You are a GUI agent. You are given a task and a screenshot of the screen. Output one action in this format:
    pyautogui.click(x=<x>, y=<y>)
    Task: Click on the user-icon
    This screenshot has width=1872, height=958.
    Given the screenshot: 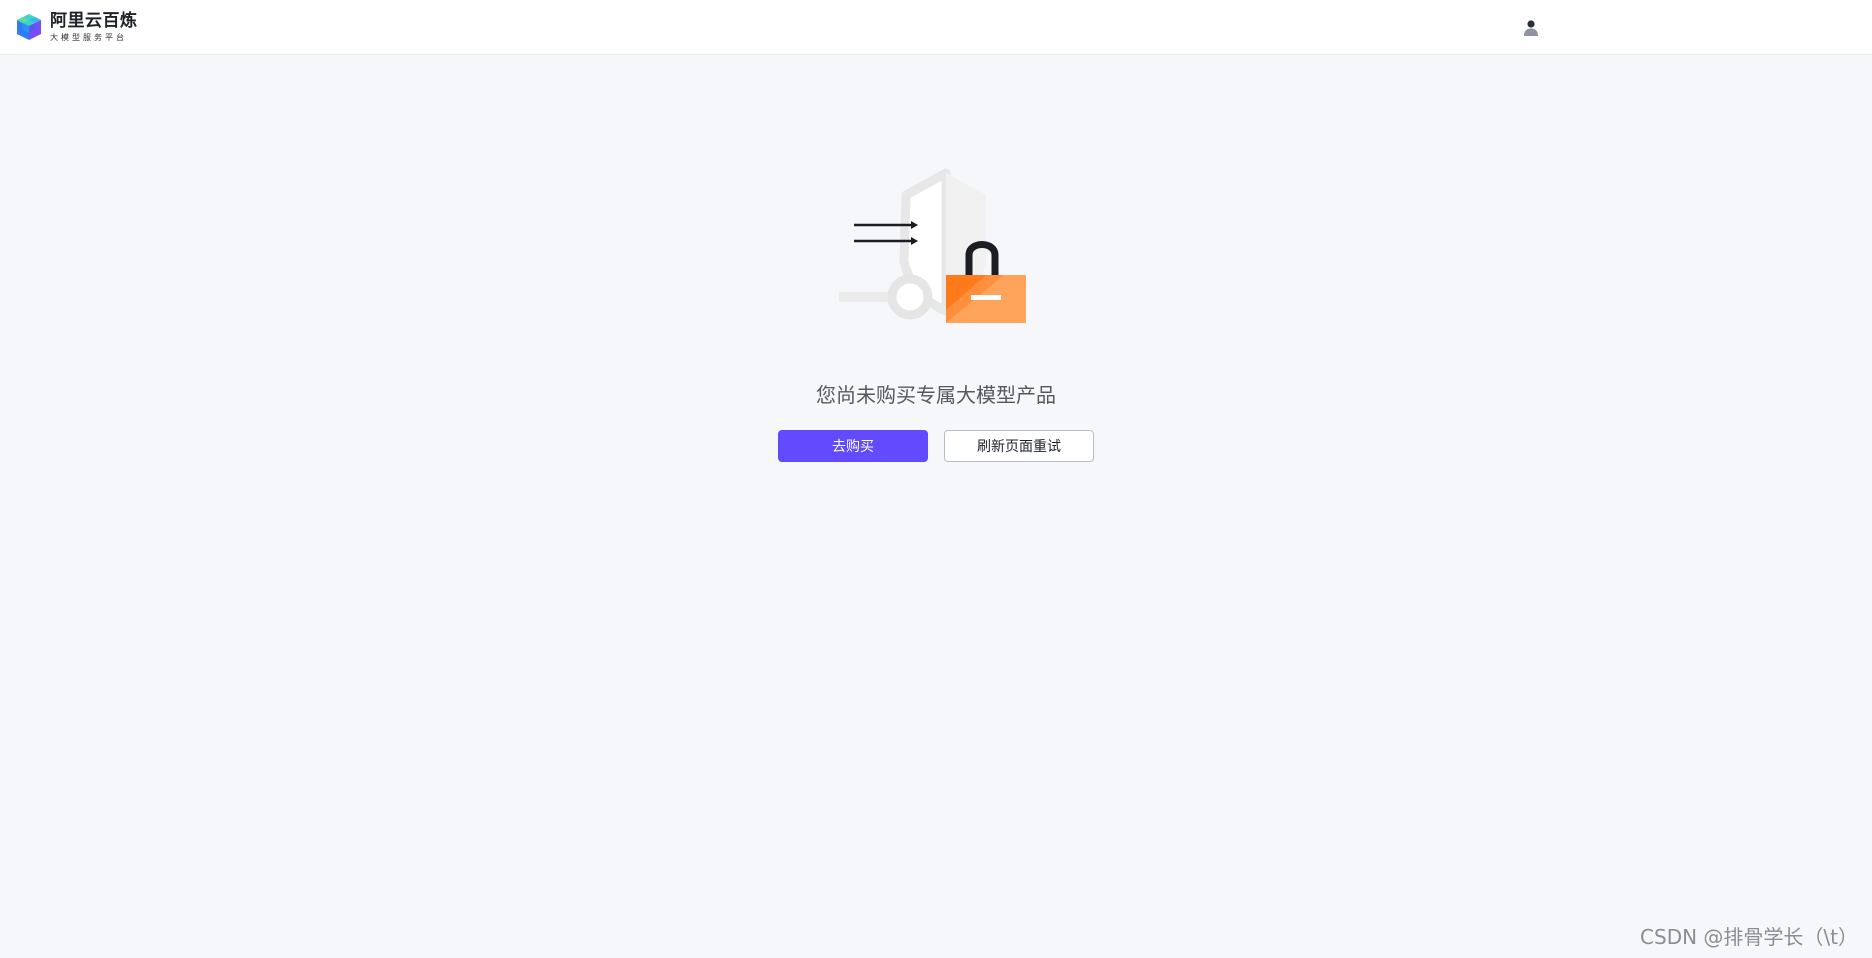 What is the action you would take?
    pyautogui.click(x=1531, y=28)
    